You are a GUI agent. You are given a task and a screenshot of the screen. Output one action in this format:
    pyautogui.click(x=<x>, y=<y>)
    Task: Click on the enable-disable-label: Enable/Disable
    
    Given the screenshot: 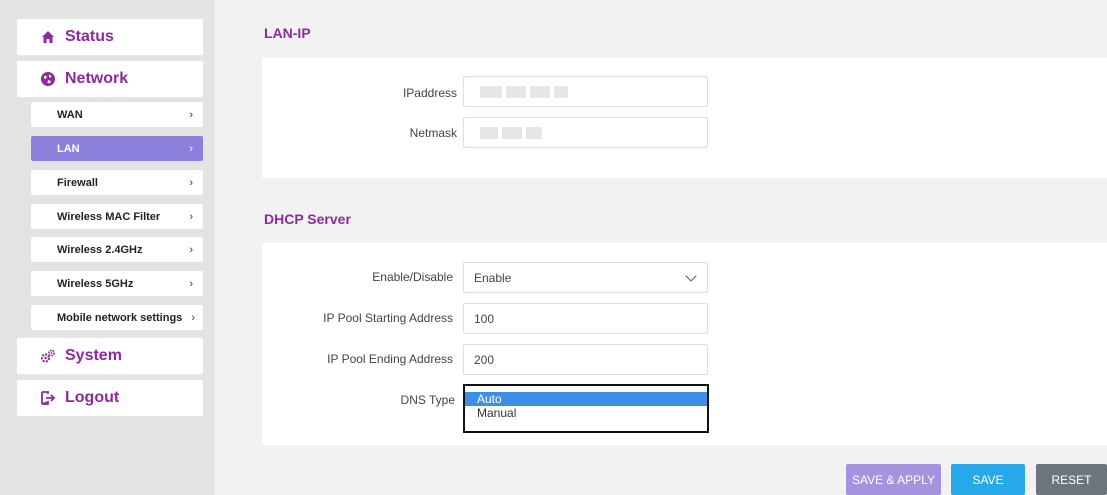 What is the action you would take?
    pyautogui.click(x=412, y=277)
    